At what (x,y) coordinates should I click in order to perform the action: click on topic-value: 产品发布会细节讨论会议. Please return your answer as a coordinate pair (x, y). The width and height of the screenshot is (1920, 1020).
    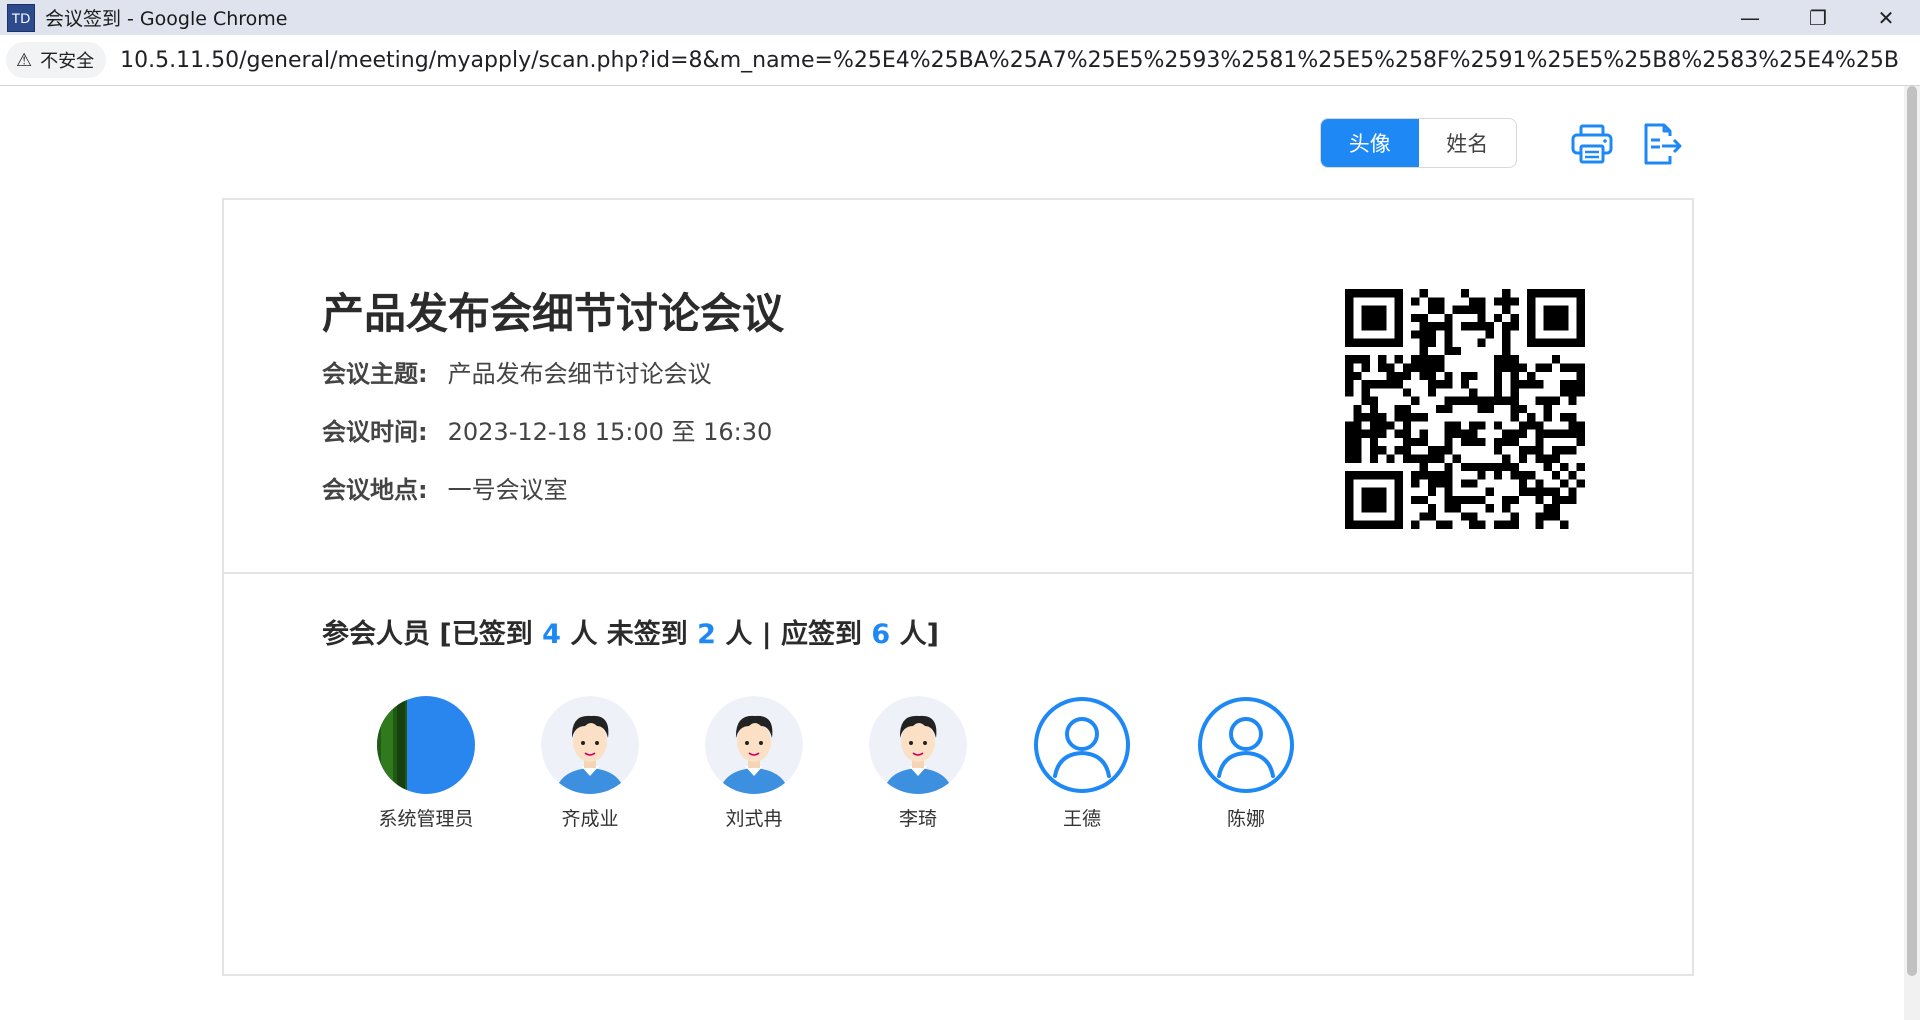
    Looking at the image, I should click on (579, 374).